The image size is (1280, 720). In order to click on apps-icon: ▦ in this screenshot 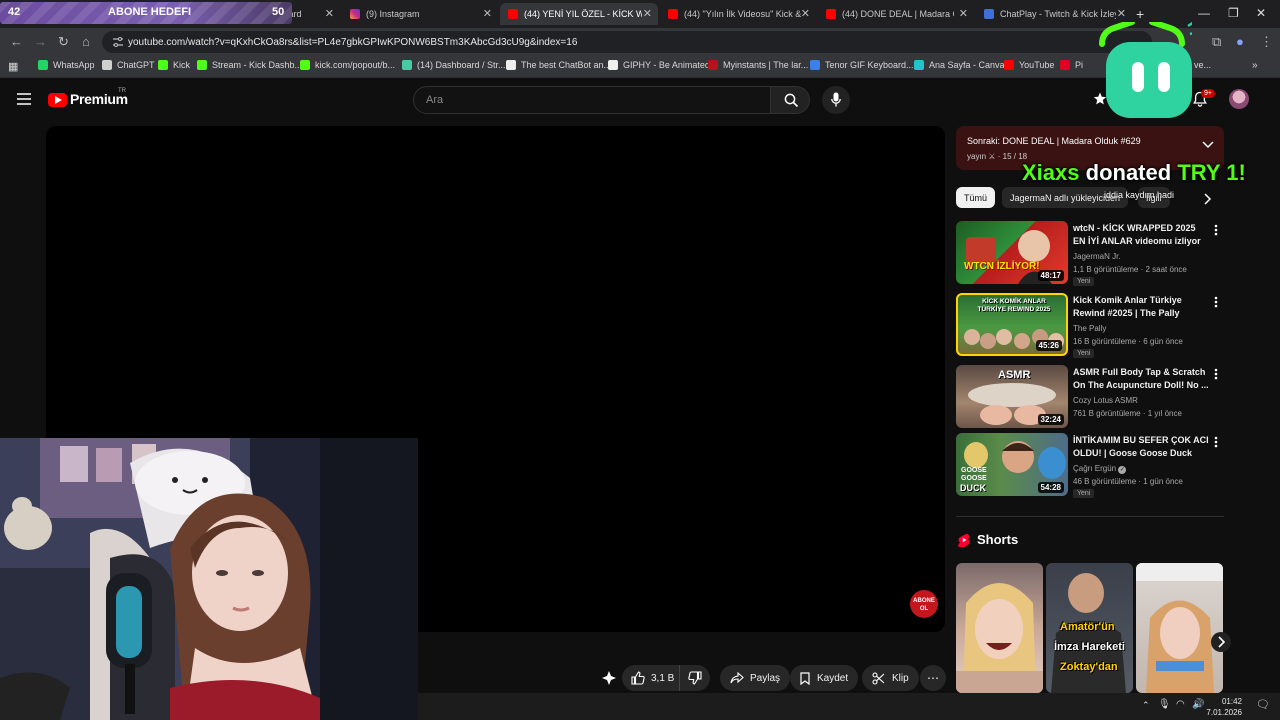, I will do `click(13, 66)`.